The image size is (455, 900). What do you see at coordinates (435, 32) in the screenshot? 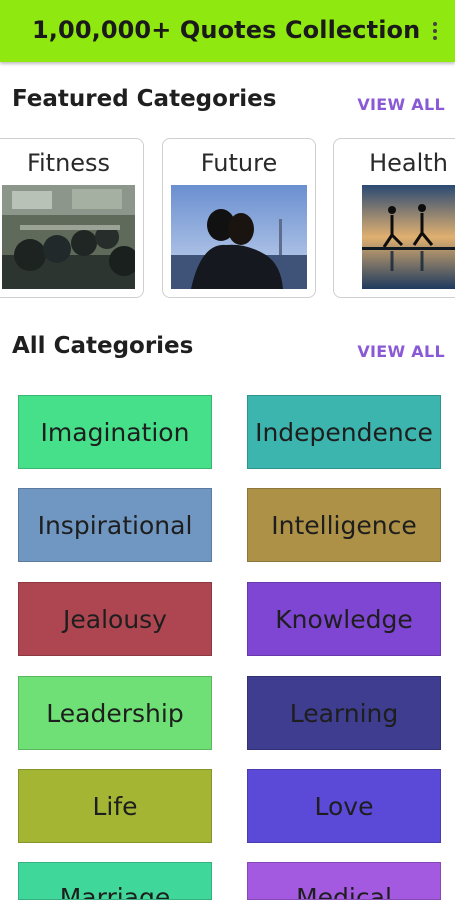
I see `more-vert-icon` at bounding box center [435, 32].